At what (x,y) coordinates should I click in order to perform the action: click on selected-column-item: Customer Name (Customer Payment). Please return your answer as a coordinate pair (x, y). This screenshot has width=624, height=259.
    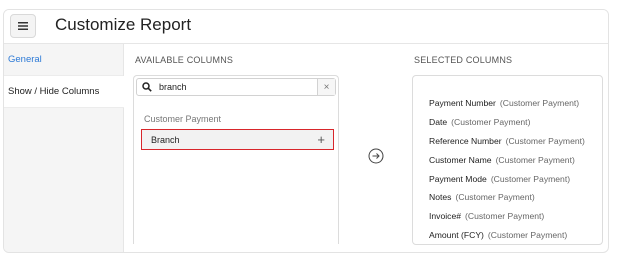
    Looking at the image, I should click on (507, 159).